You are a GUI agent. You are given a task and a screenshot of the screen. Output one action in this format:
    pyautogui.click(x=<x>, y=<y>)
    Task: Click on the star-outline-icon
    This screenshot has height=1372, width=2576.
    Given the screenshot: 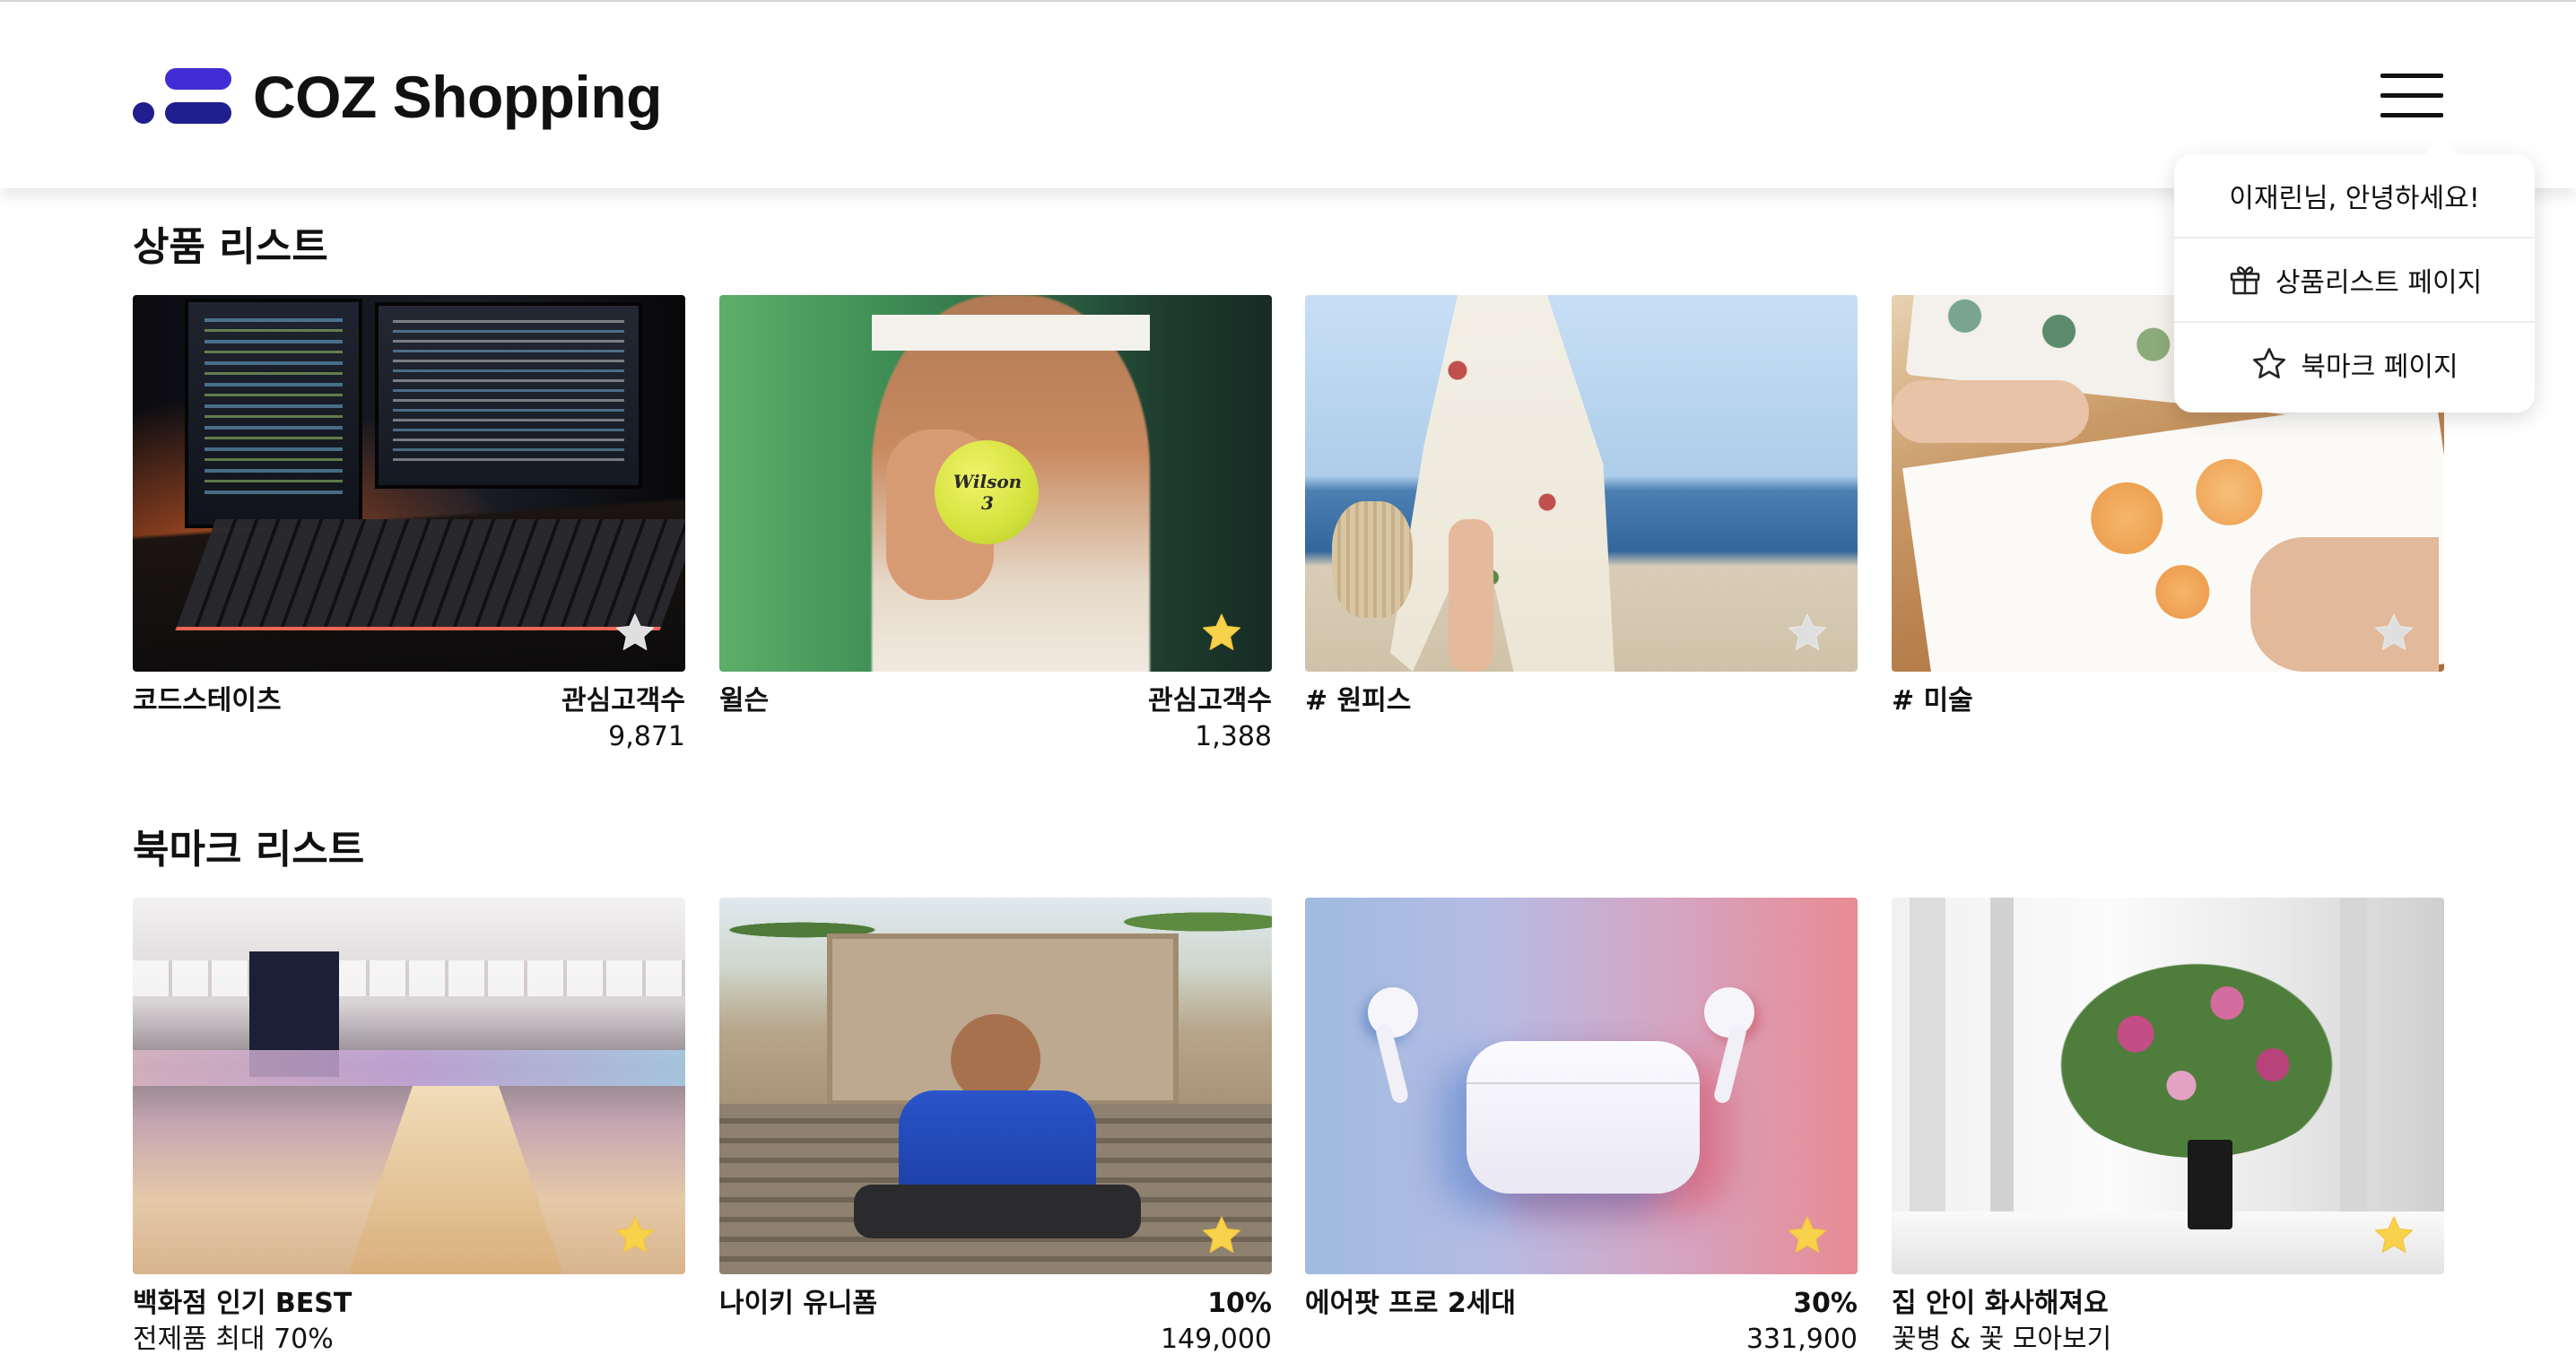 What is the action you would take?
    pyautogui.click(x=2269, y=363)
    